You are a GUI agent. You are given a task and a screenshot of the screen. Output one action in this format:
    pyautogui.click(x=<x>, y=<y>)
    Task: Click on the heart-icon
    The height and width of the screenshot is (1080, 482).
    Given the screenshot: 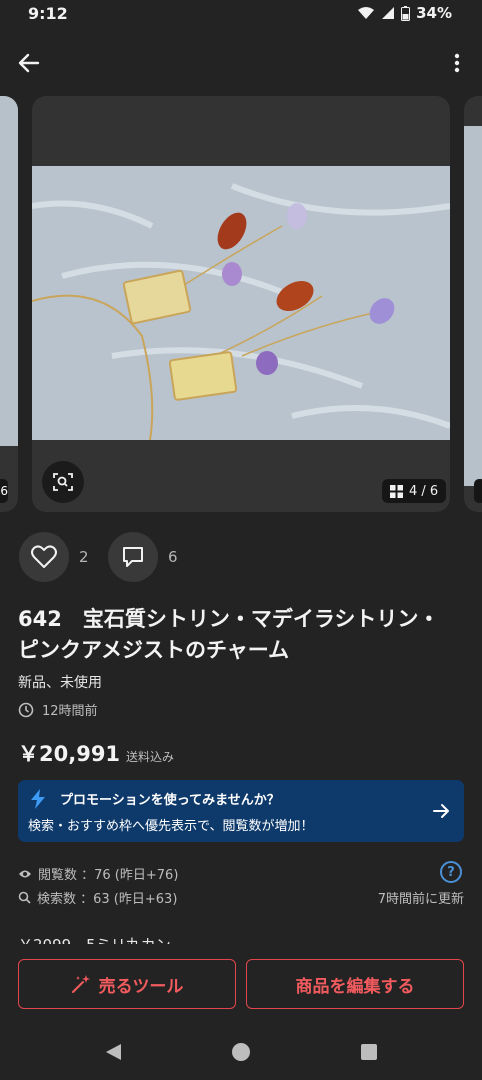 What is the action you would take?
    pyautogui.click(x=44, y=556)
    